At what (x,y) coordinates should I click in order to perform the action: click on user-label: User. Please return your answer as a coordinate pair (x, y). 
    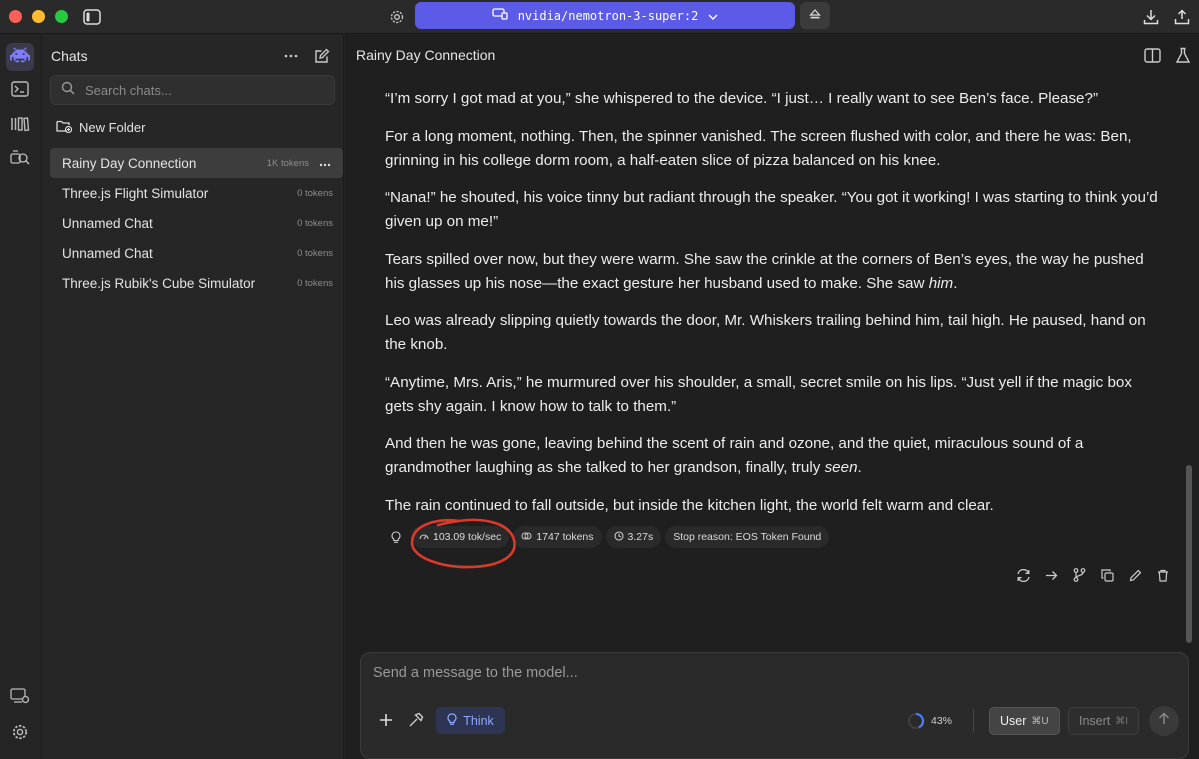
    Looking at the image, I should click on (1013, 721).